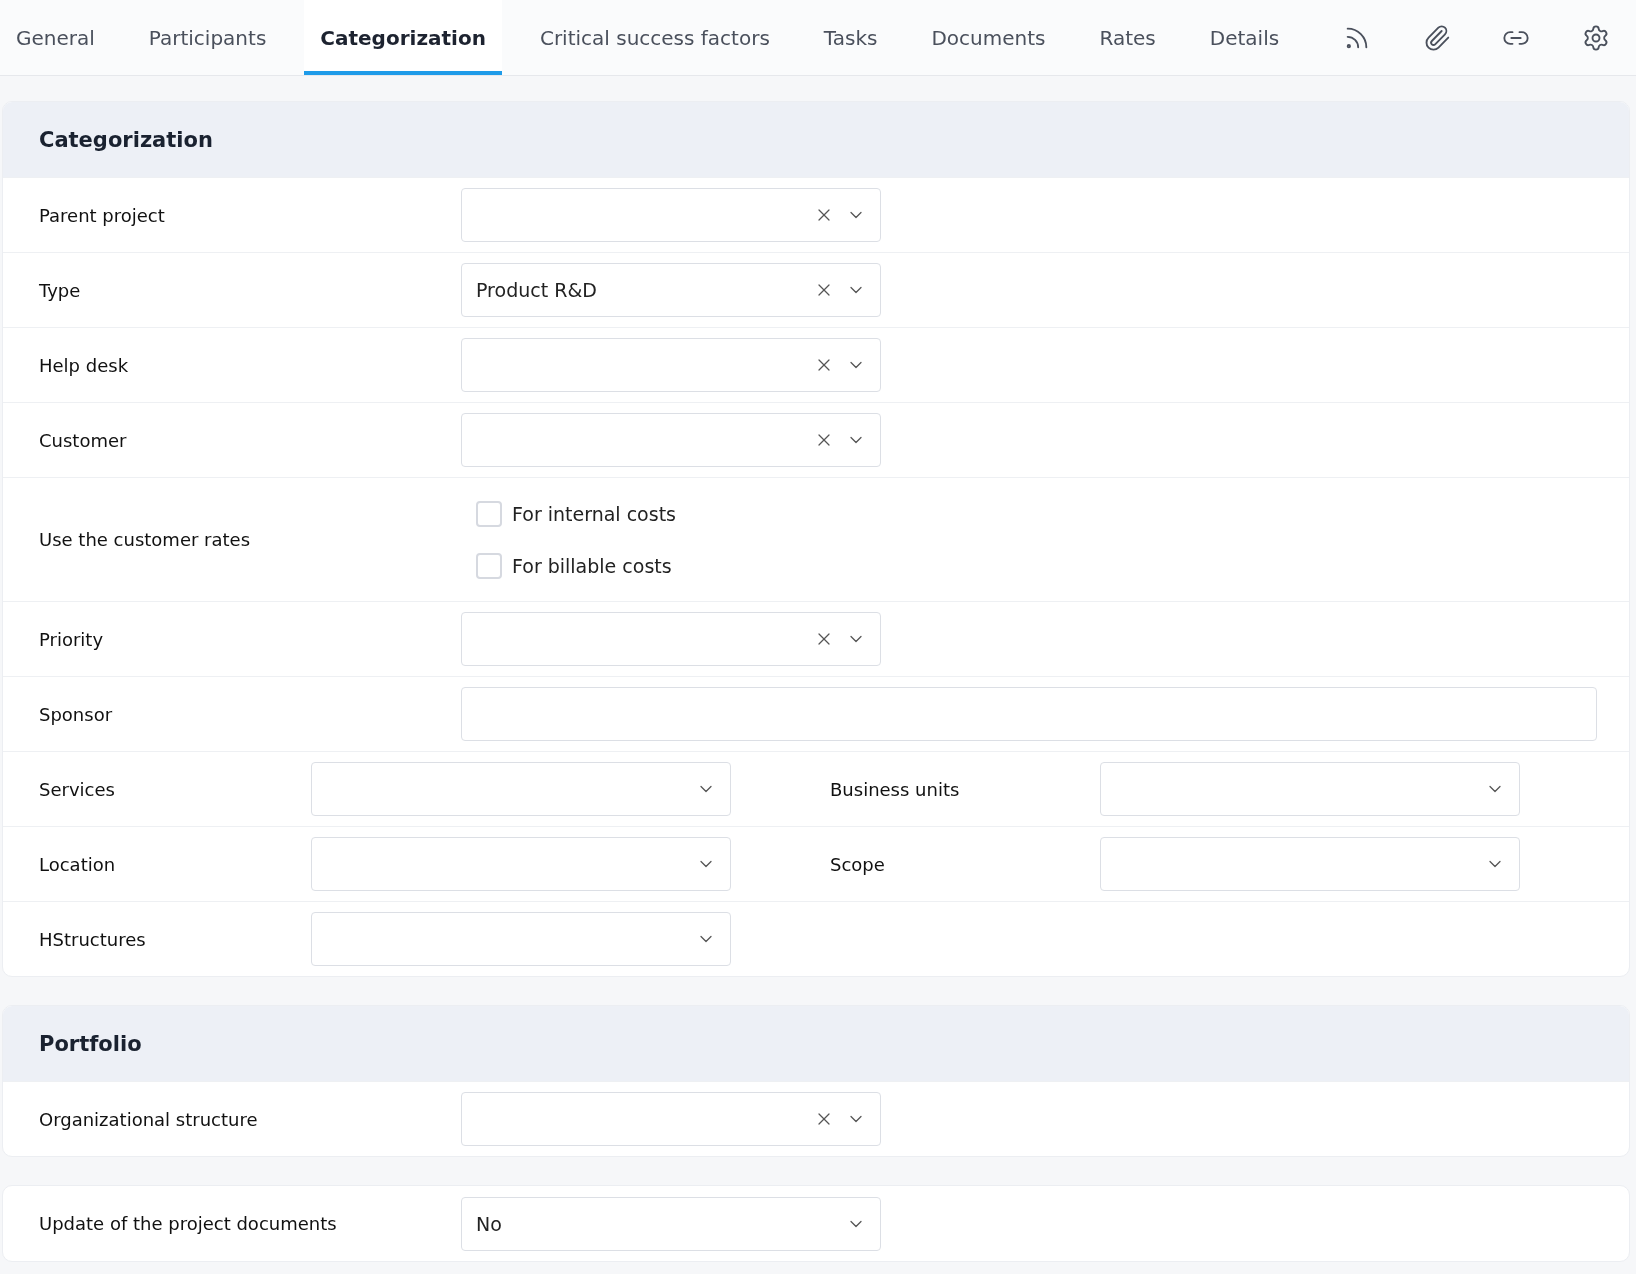 The image size is (1636, 1274). What do you see at coordinates (671, 290) in the screenshot?
I see `select-field: Product R&D` at bounding box center [671, 290].